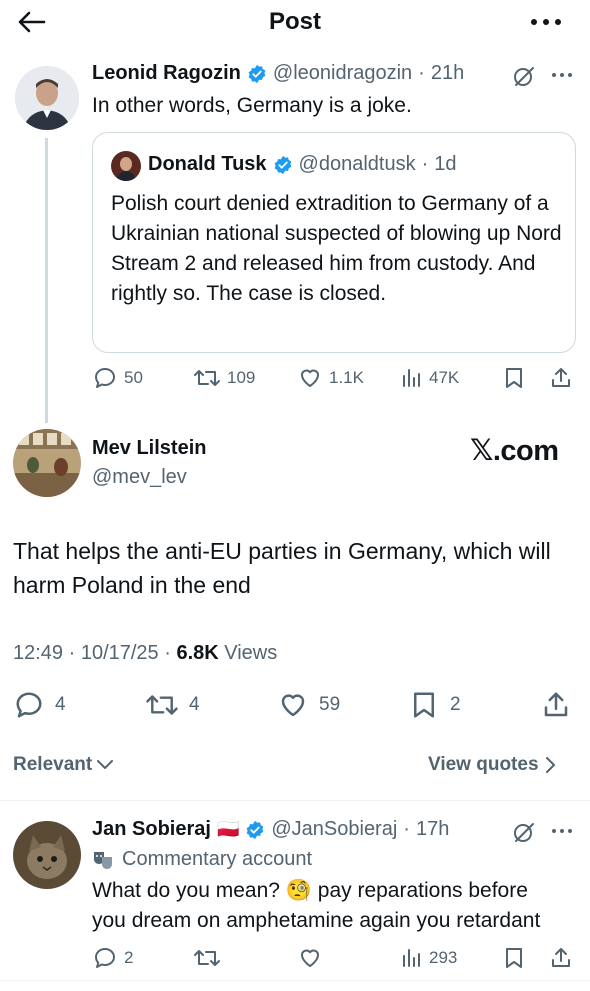 The image size is (590, 991). Describe the element at coordinates (133, 377) in the screenshot. I see `reply-count: 50` at that location.